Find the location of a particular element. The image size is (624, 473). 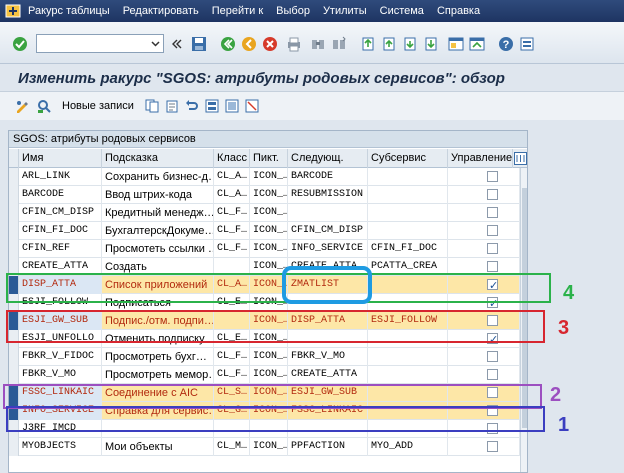

cell-hint: Создать is located at coordinates (158, 267).